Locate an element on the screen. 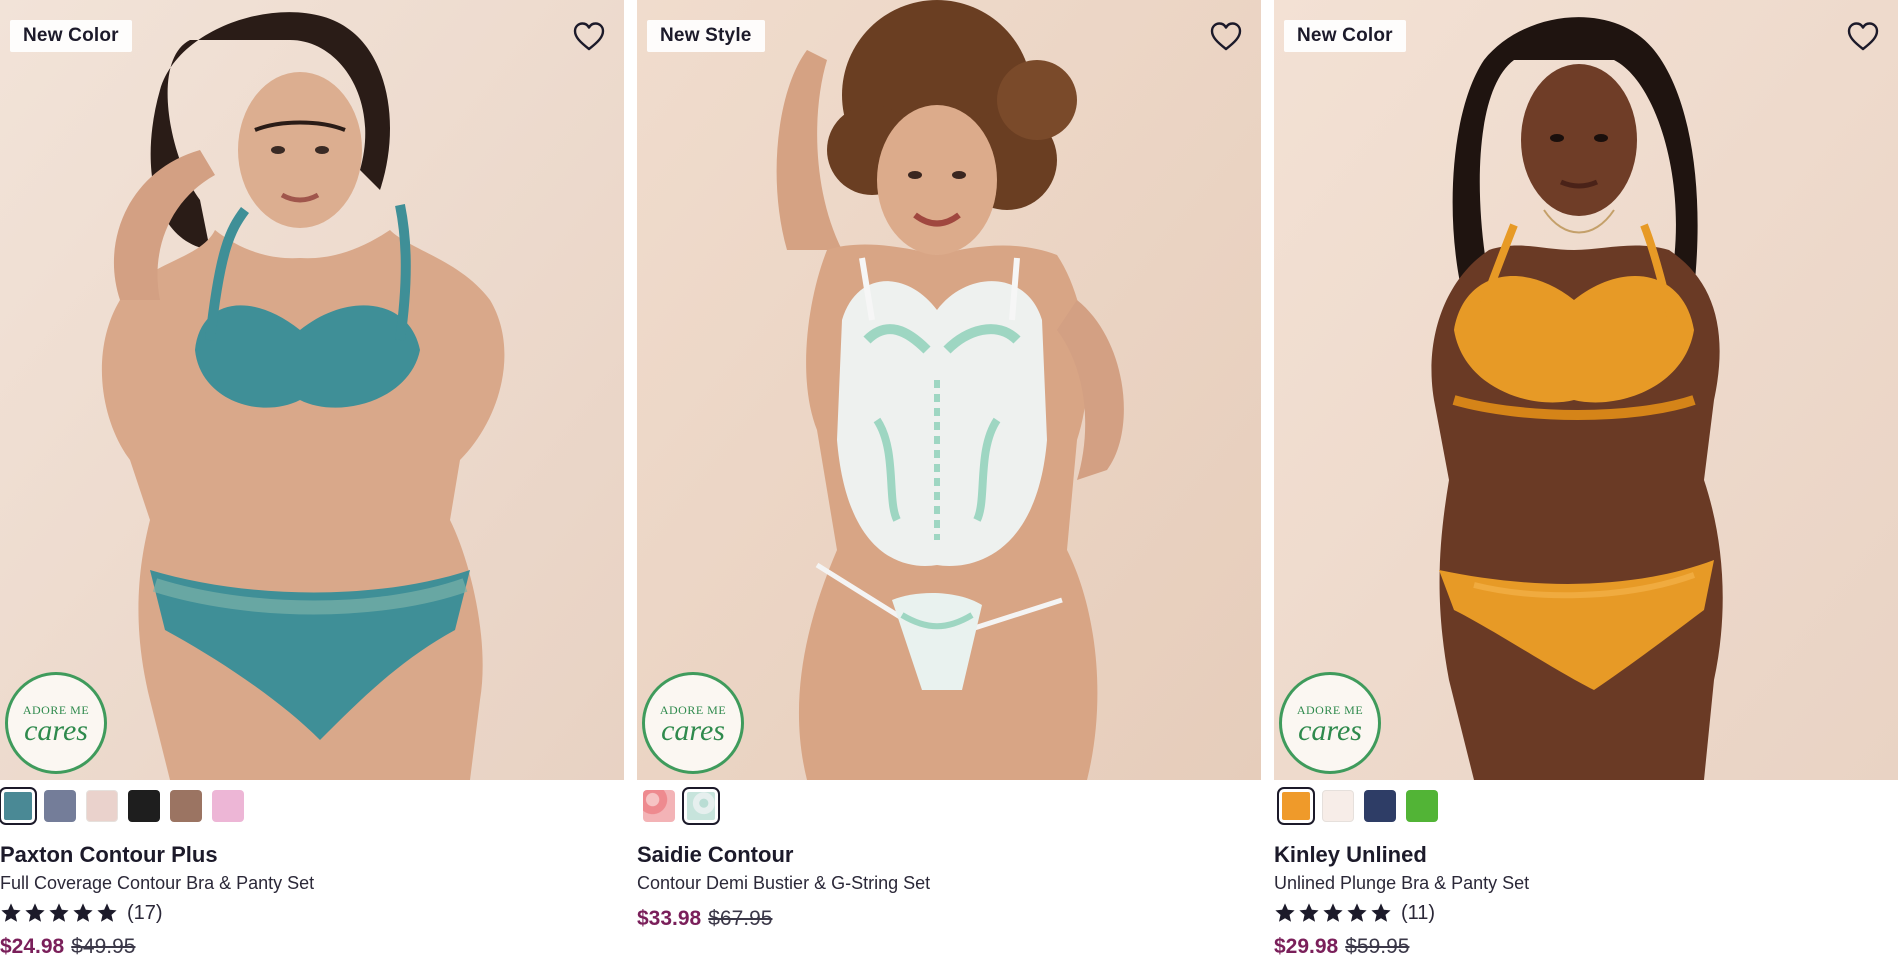  product-name: Kinley Unlined is located at coordinates (1350, 855).